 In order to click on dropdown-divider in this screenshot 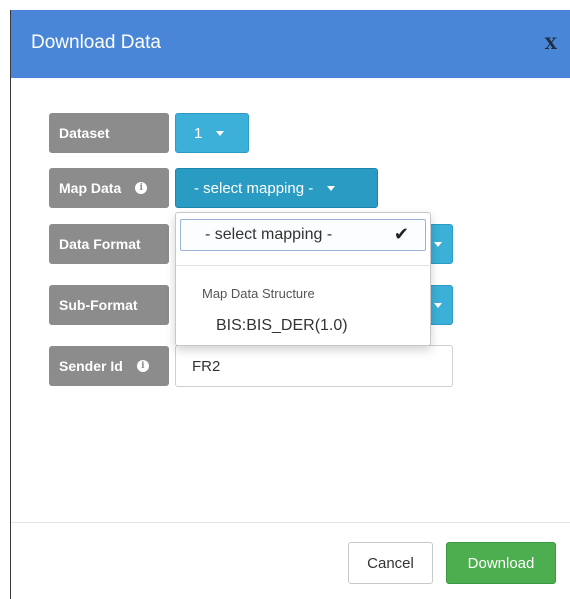, I will do `click(303, 265)`.